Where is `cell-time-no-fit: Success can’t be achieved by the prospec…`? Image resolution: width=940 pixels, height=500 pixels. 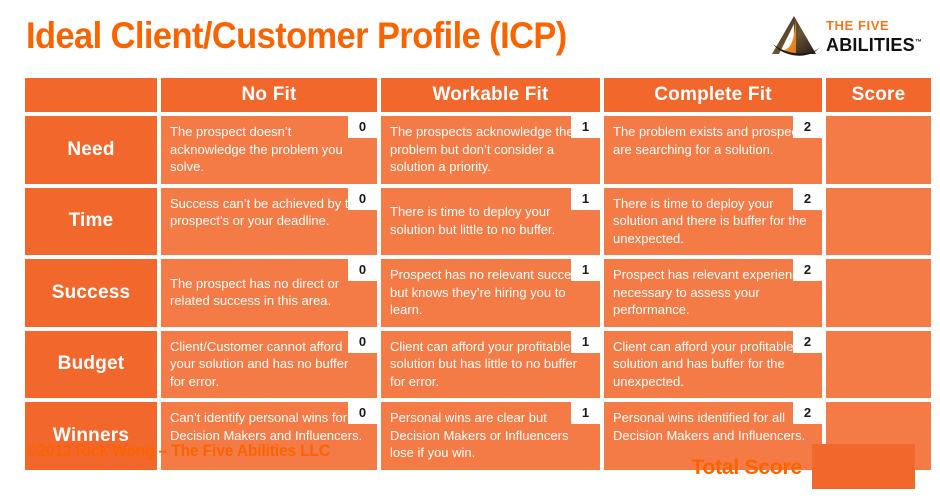 cell-time-no-fit: Success can’t be achieved by the prospec… is located at coordinates (269, 221).